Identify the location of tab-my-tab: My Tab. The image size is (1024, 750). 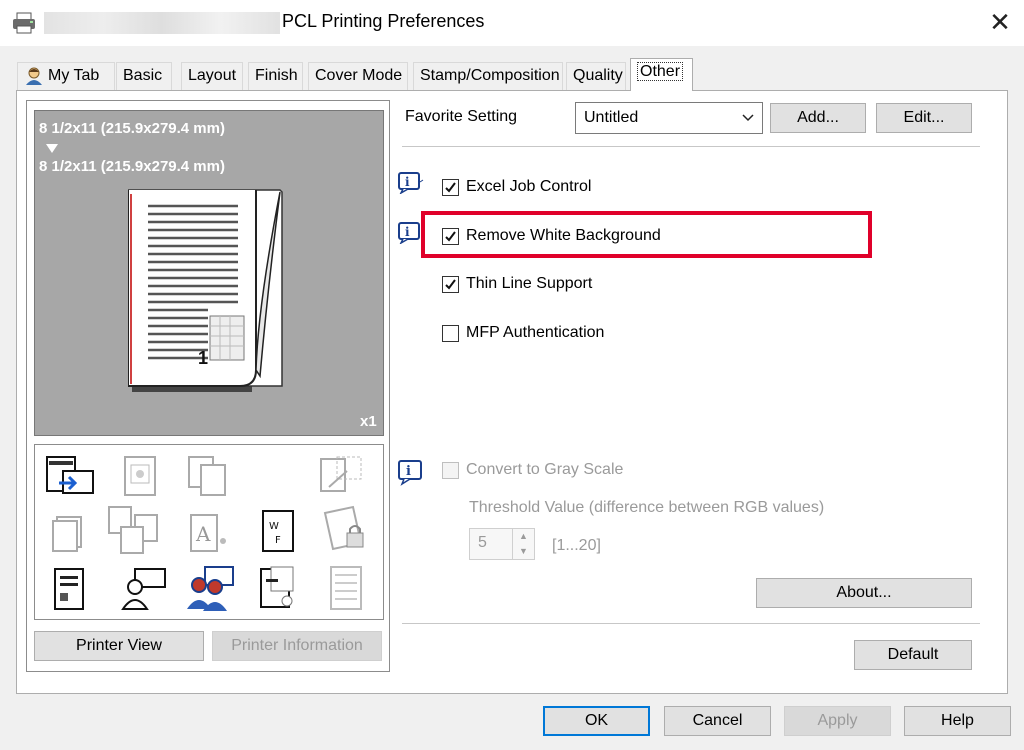
(66, 76).